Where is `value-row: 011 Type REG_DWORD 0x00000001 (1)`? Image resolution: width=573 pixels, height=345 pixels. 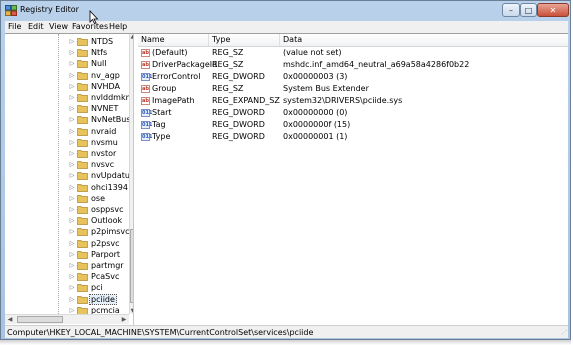
value-row: 011 Type REG_DWORD 0x00000001 (1) is located at coordinates (353, 137).